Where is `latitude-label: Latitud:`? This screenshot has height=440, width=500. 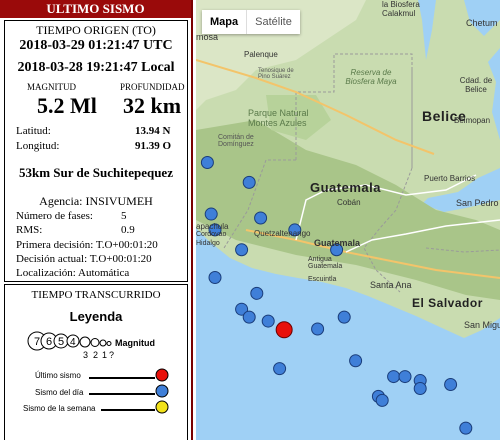
latitude-label: Latitud: is located at coordinates (33, 131).